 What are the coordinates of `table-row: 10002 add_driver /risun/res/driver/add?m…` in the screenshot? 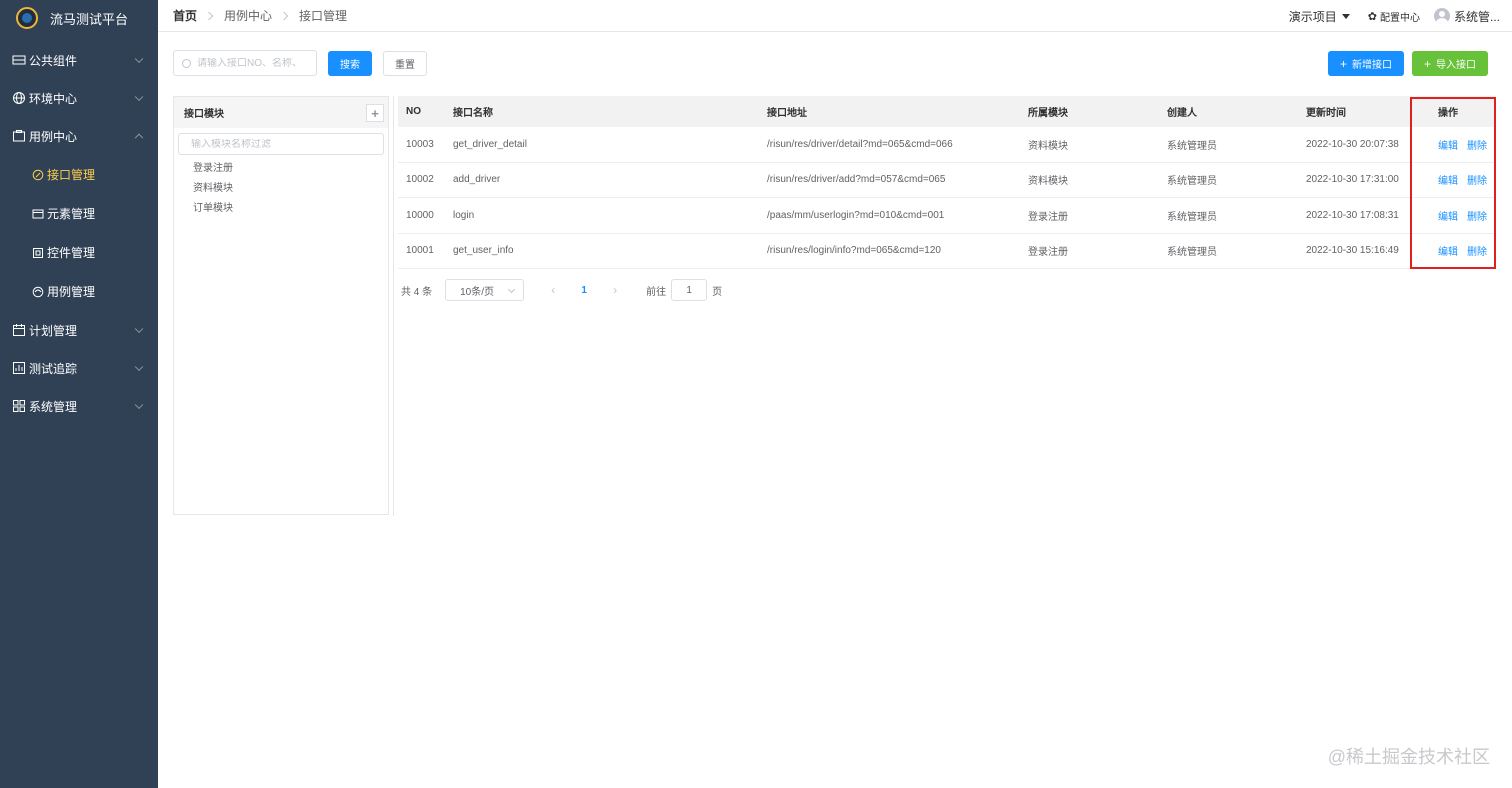 It's located at (946, 180).